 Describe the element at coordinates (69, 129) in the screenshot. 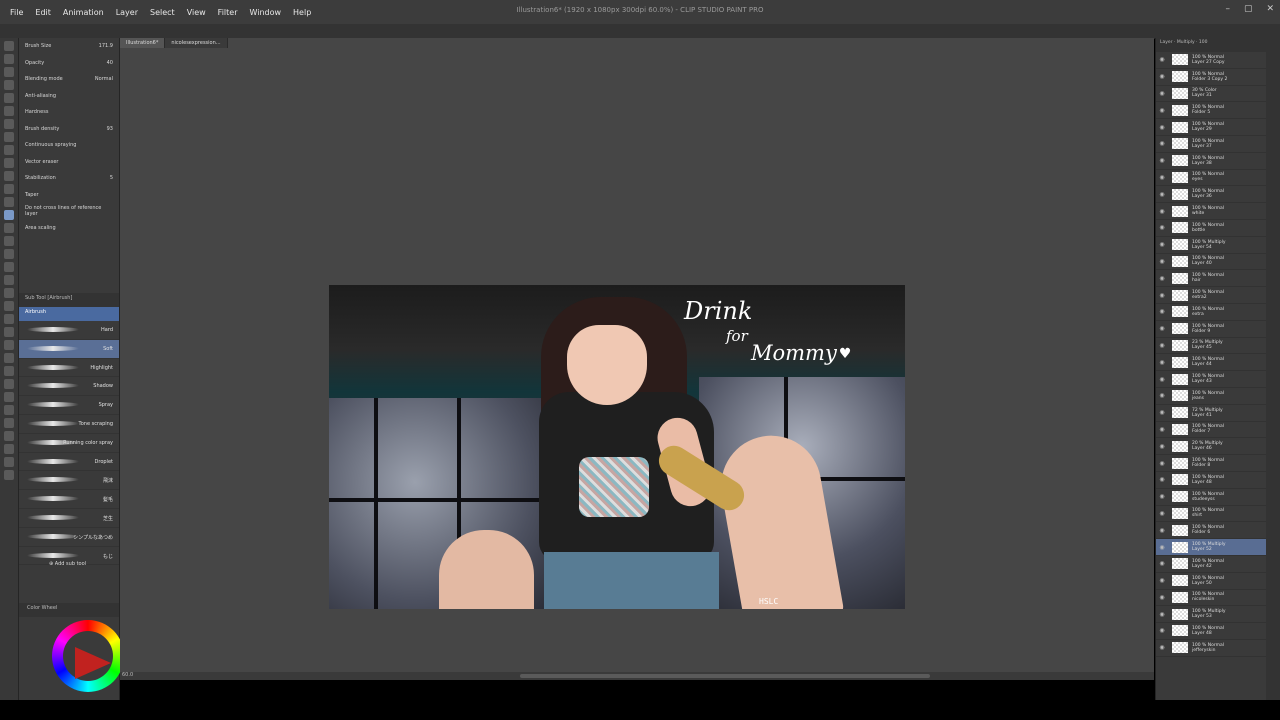

I see `tool-property-row: Brush density 93` at that location.